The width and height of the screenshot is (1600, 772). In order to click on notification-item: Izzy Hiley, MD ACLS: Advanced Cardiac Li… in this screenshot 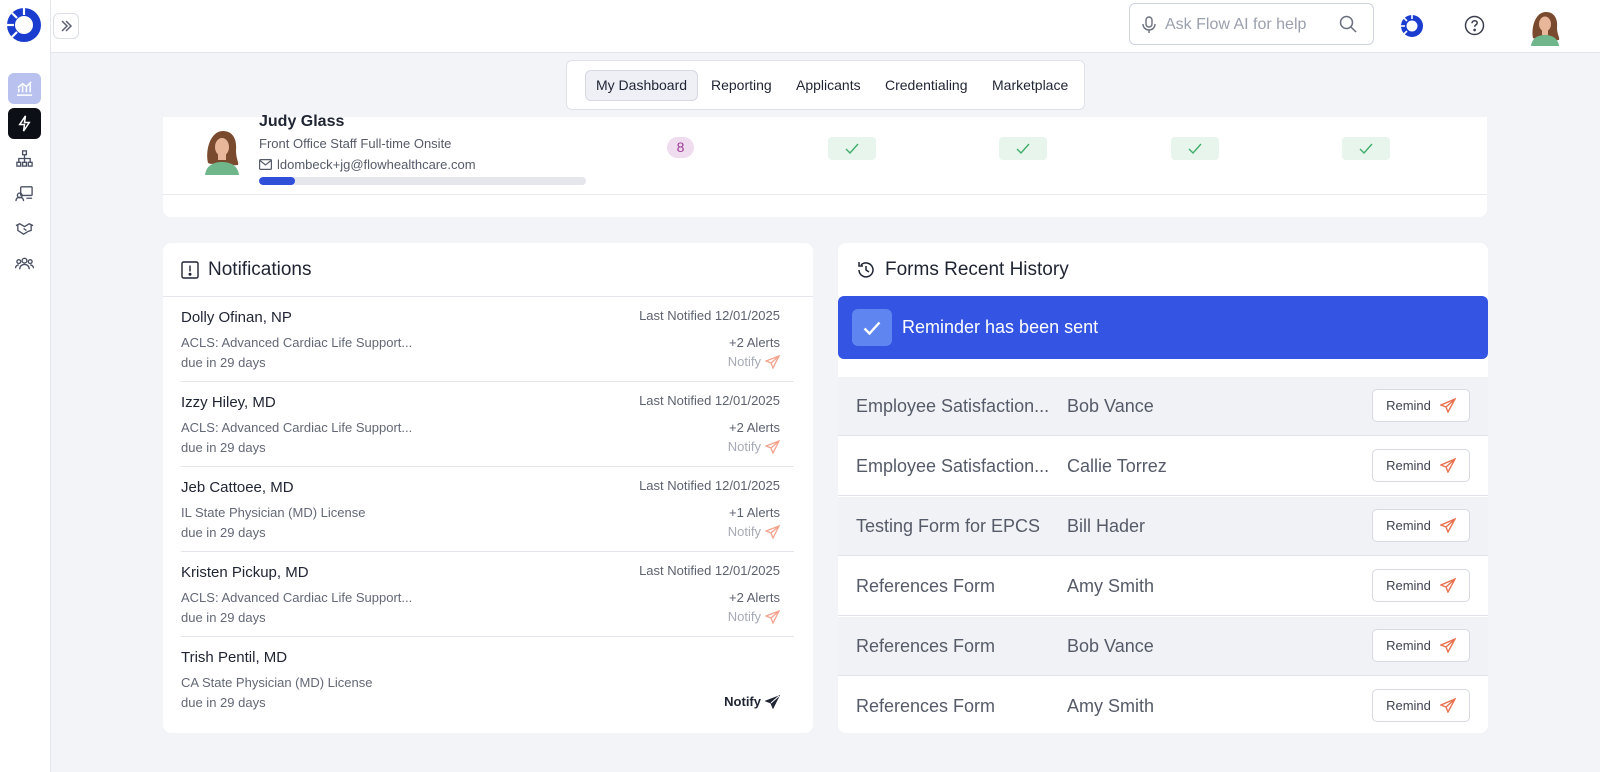, I will do `click(487, 424)`.